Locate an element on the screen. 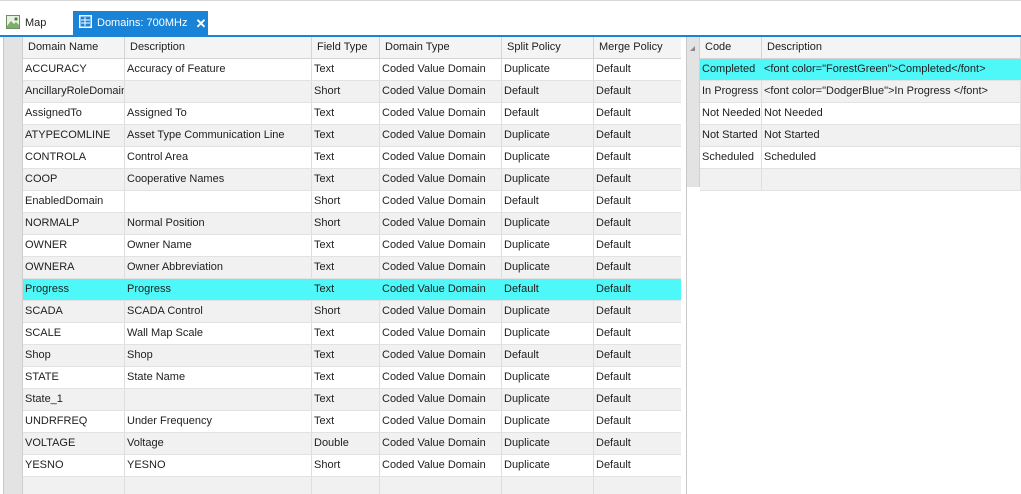 Image resolution: width=1021 pixels, height=494 pixels. cell-description: Voltage is located at coordinates (218, 443).